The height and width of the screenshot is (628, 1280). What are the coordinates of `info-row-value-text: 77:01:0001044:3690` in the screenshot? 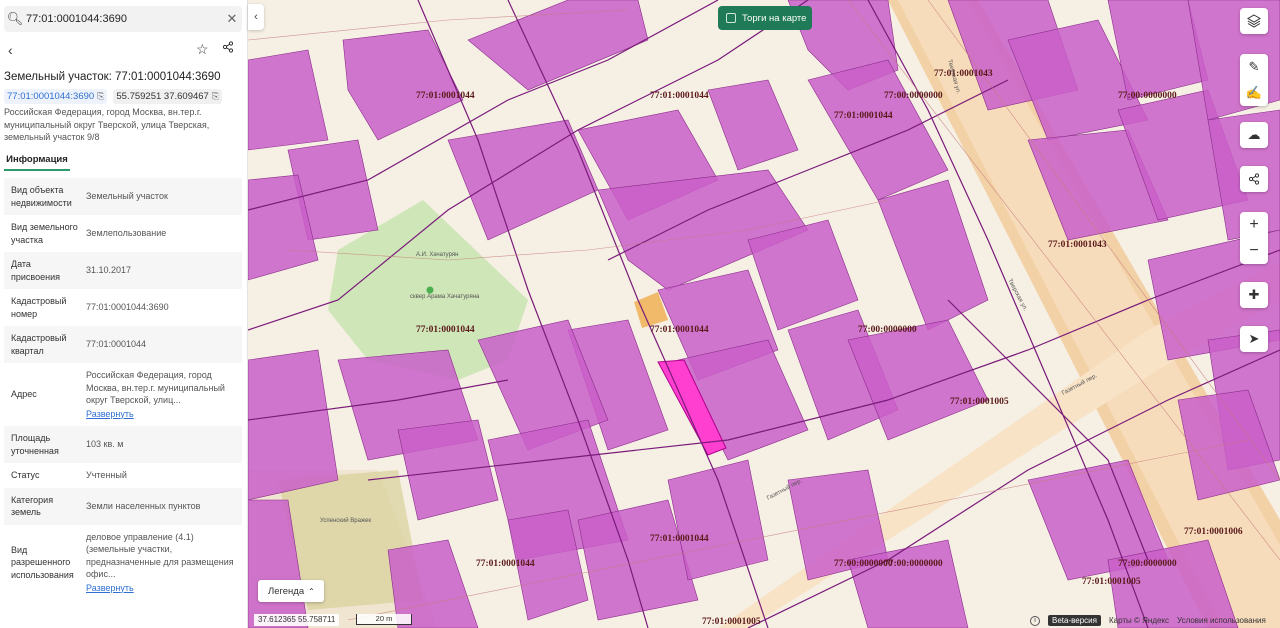 It's located at (127, 307).